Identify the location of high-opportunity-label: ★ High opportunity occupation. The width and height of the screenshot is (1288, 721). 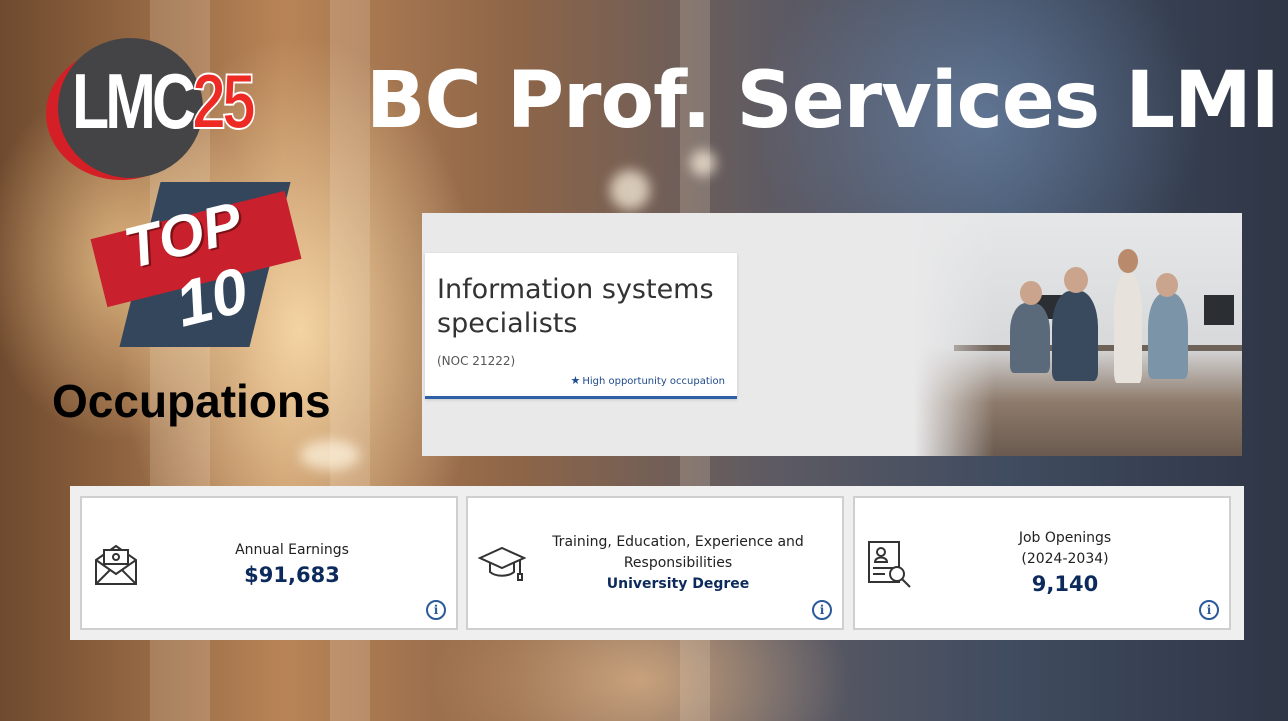
(647, 380).